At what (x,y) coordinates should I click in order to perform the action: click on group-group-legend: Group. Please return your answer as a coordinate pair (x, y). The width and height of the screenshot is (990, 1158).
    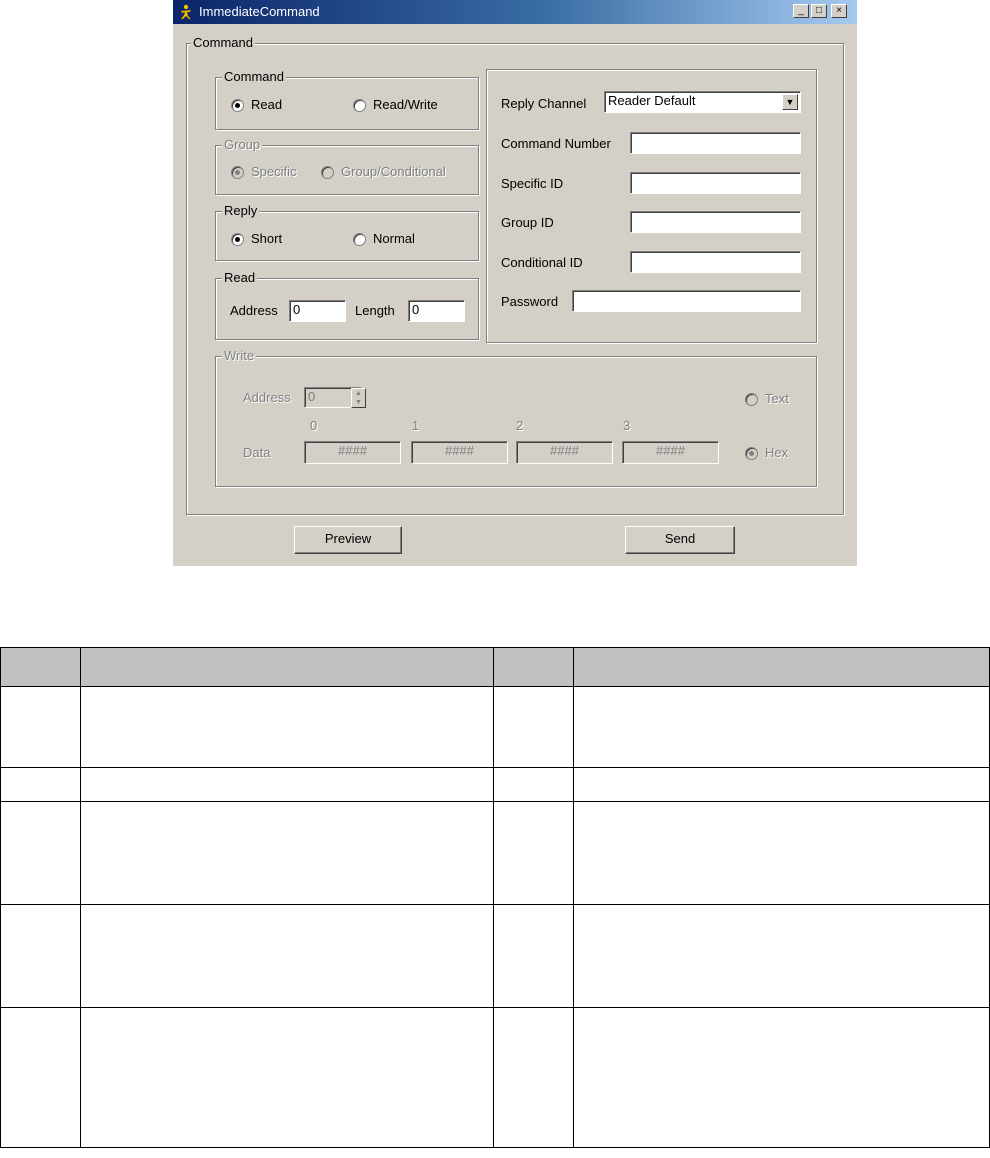
    Looking at the image, I should click on (242, 145).